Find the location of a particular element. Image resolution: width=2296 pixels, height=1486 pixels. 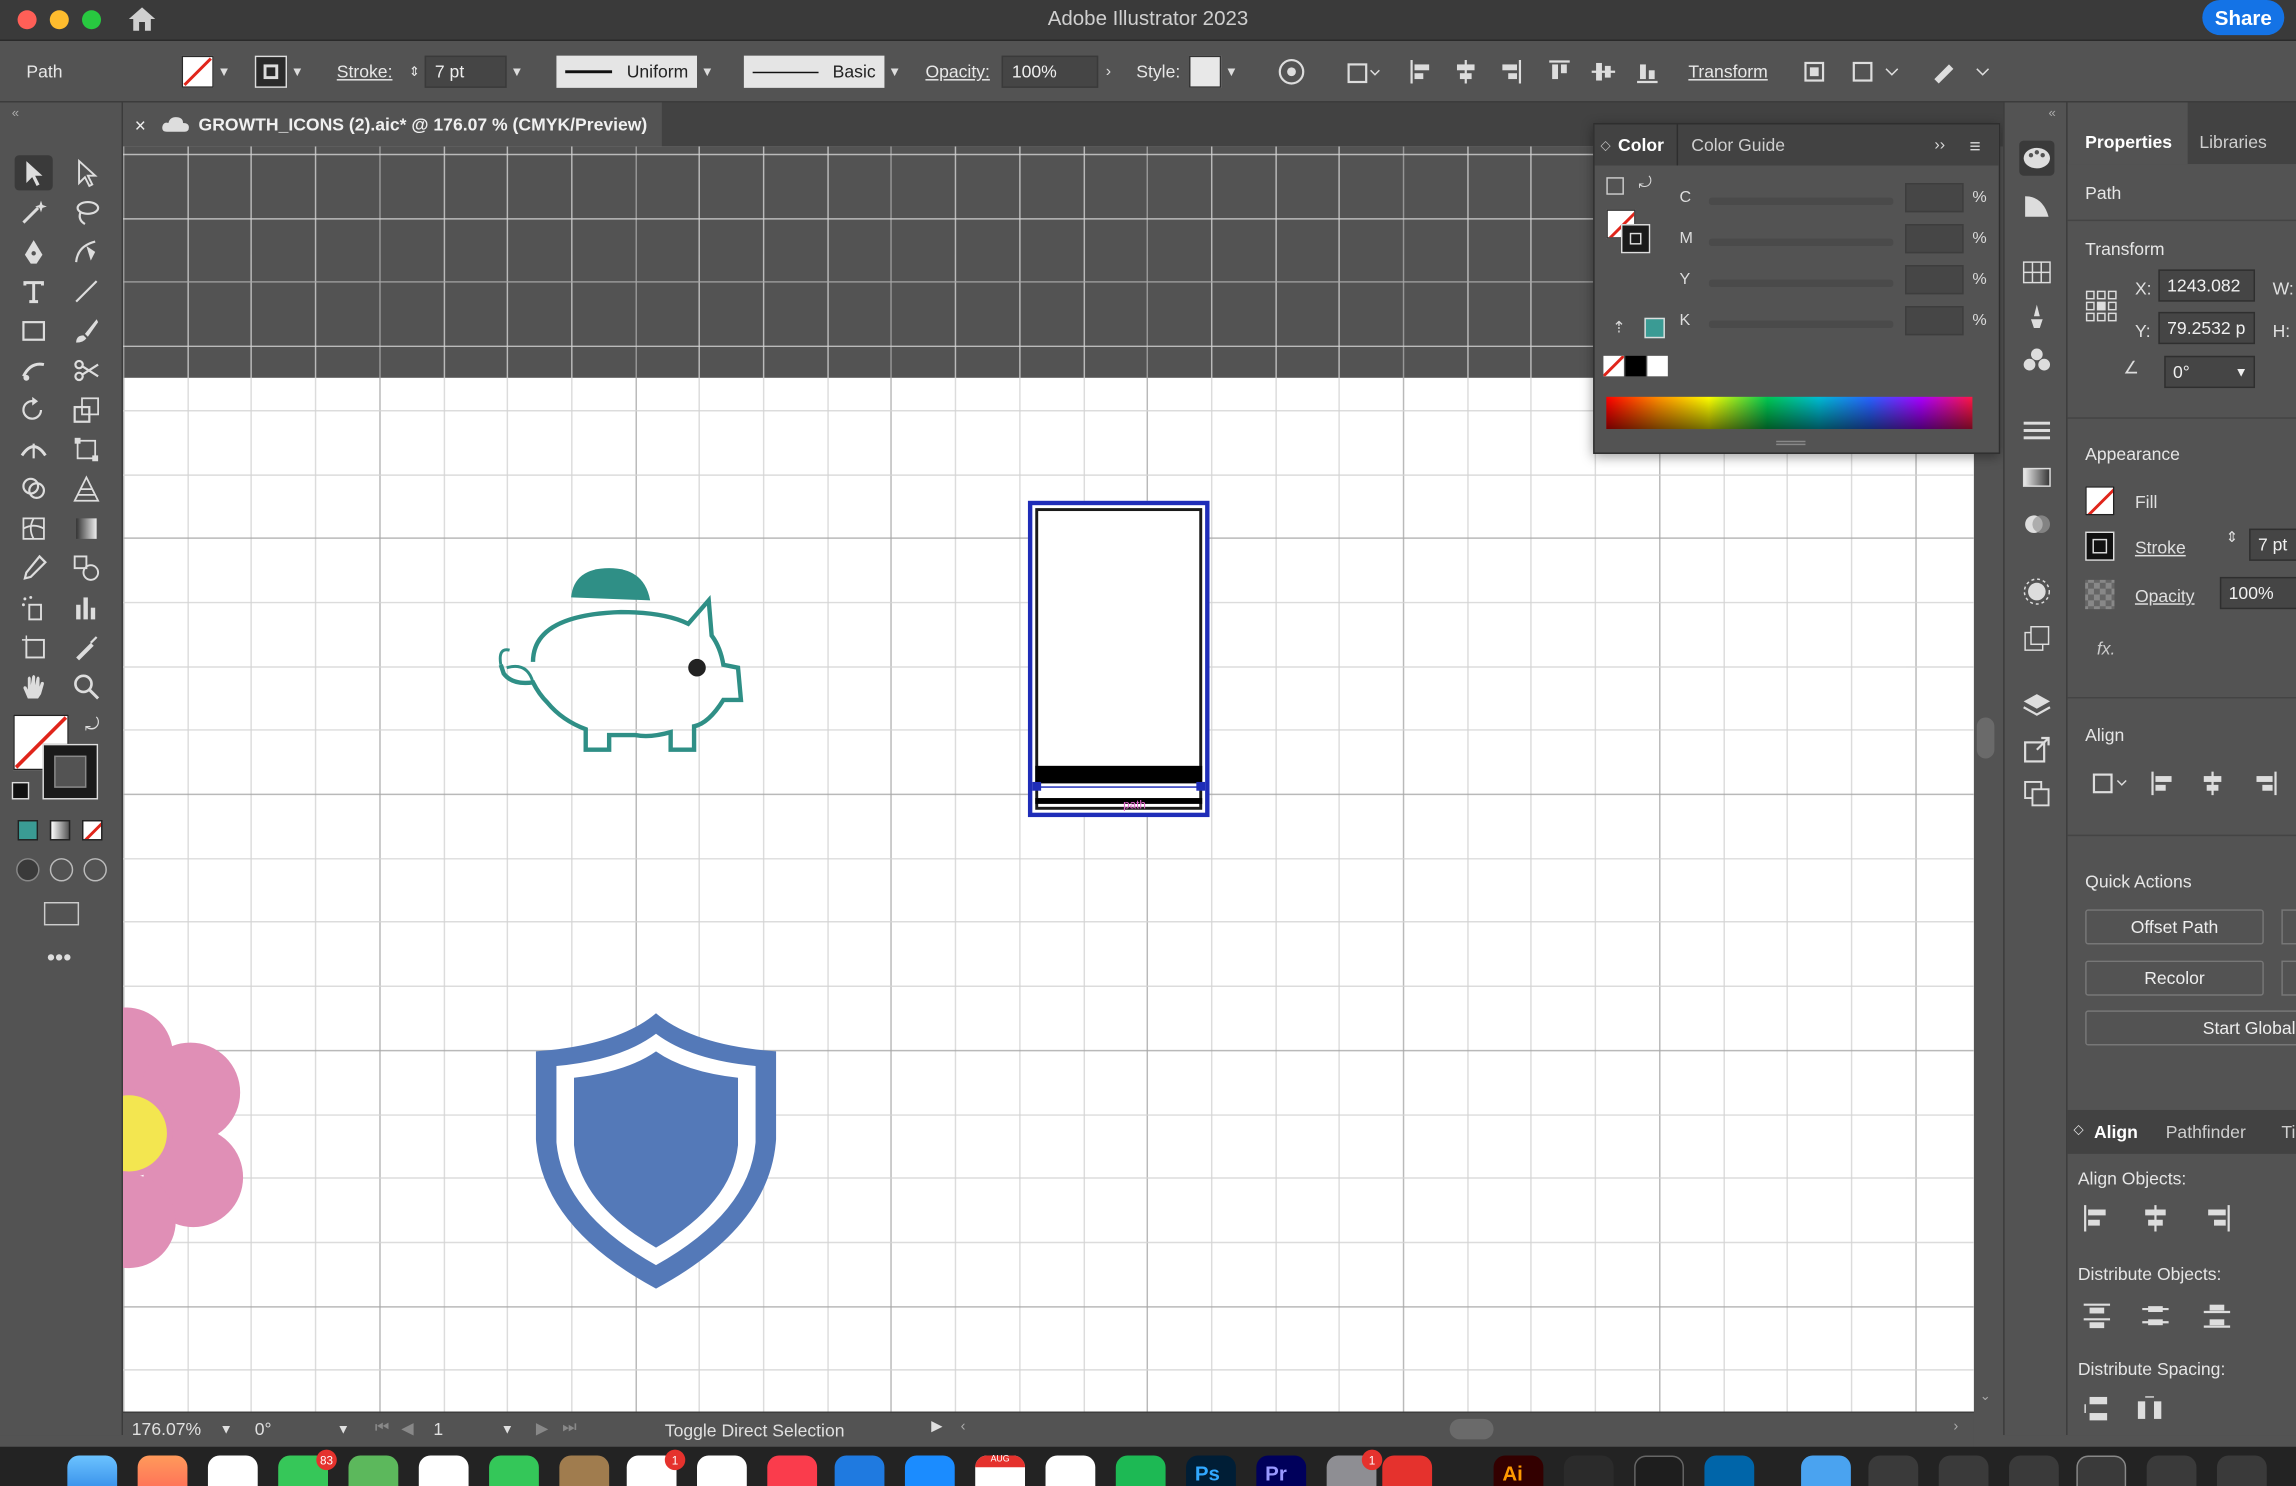

offset-path-button: Offset Path is located at coordinates (2174, 927).